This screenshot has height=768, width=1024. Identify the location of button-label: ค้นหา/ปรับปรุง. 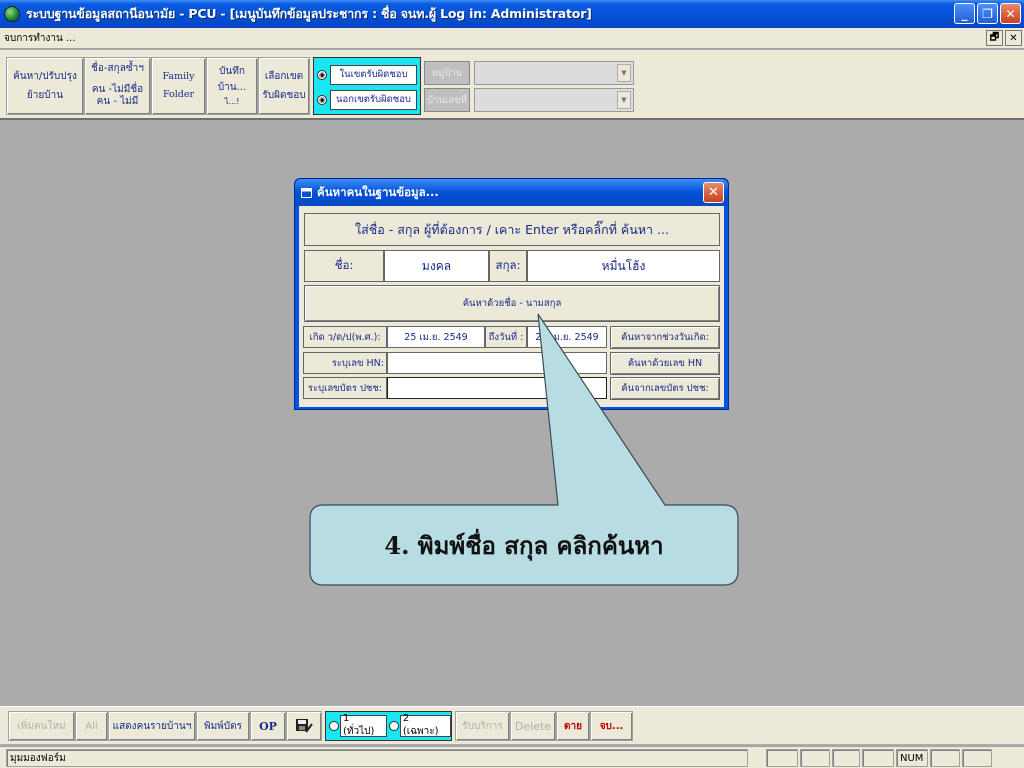
(45, 76).